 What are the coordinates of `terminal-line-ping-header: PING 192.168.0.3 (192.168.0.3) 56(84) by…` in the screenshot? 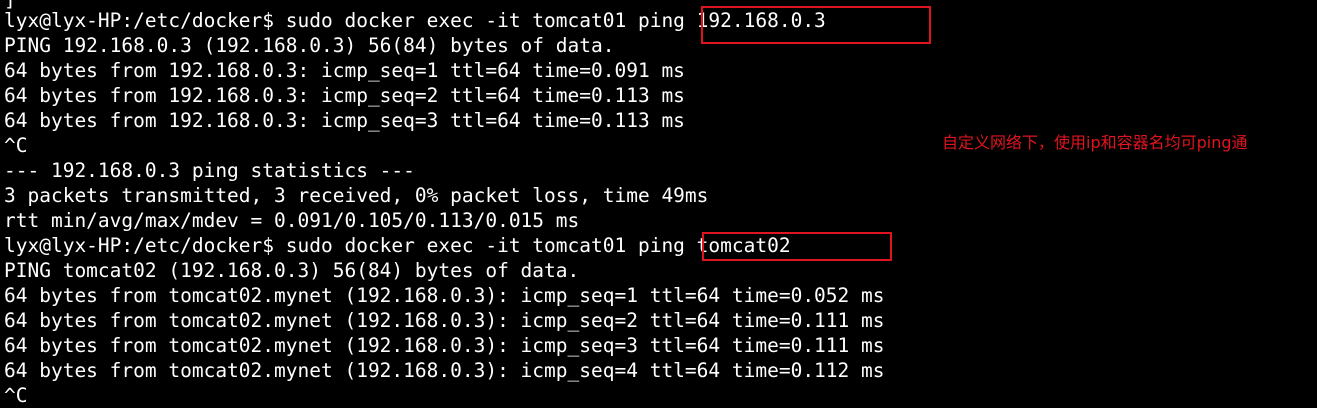 It's located at (309, 45).